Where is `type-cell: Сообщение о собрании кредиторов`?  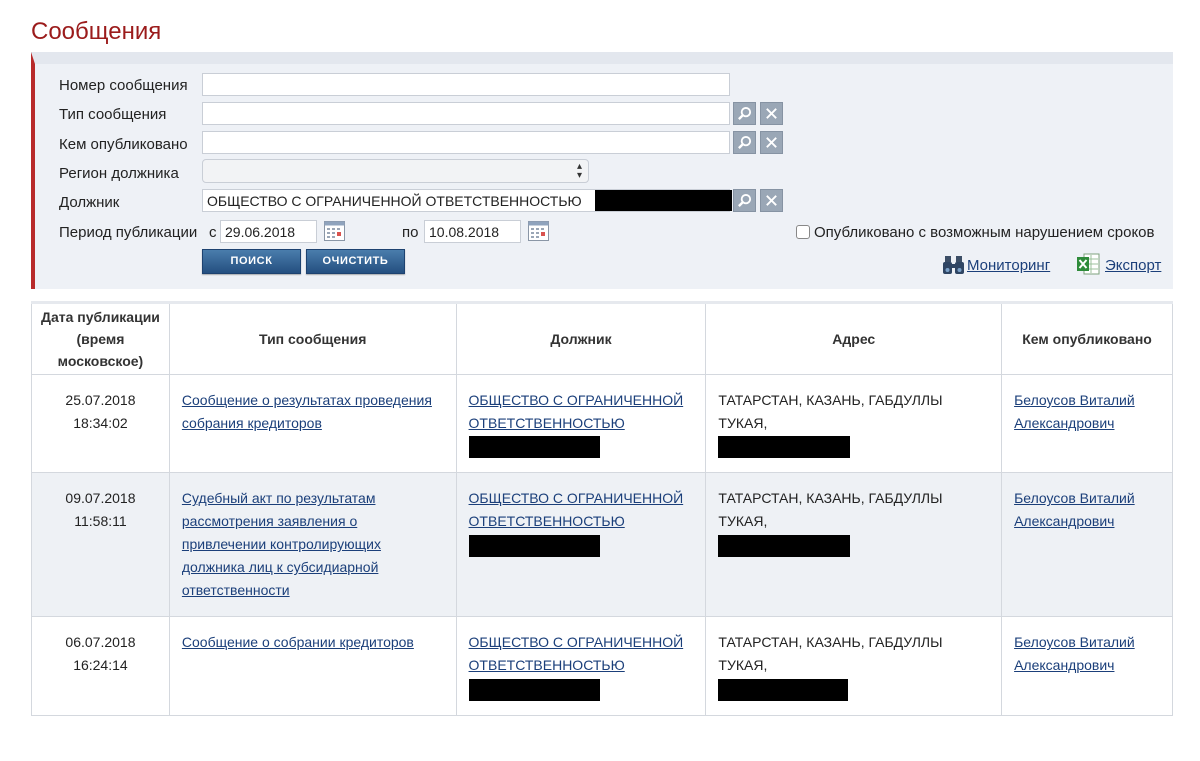
type-cell: Сообщение о собрании кредиторов is located at coordinates (312, 666).